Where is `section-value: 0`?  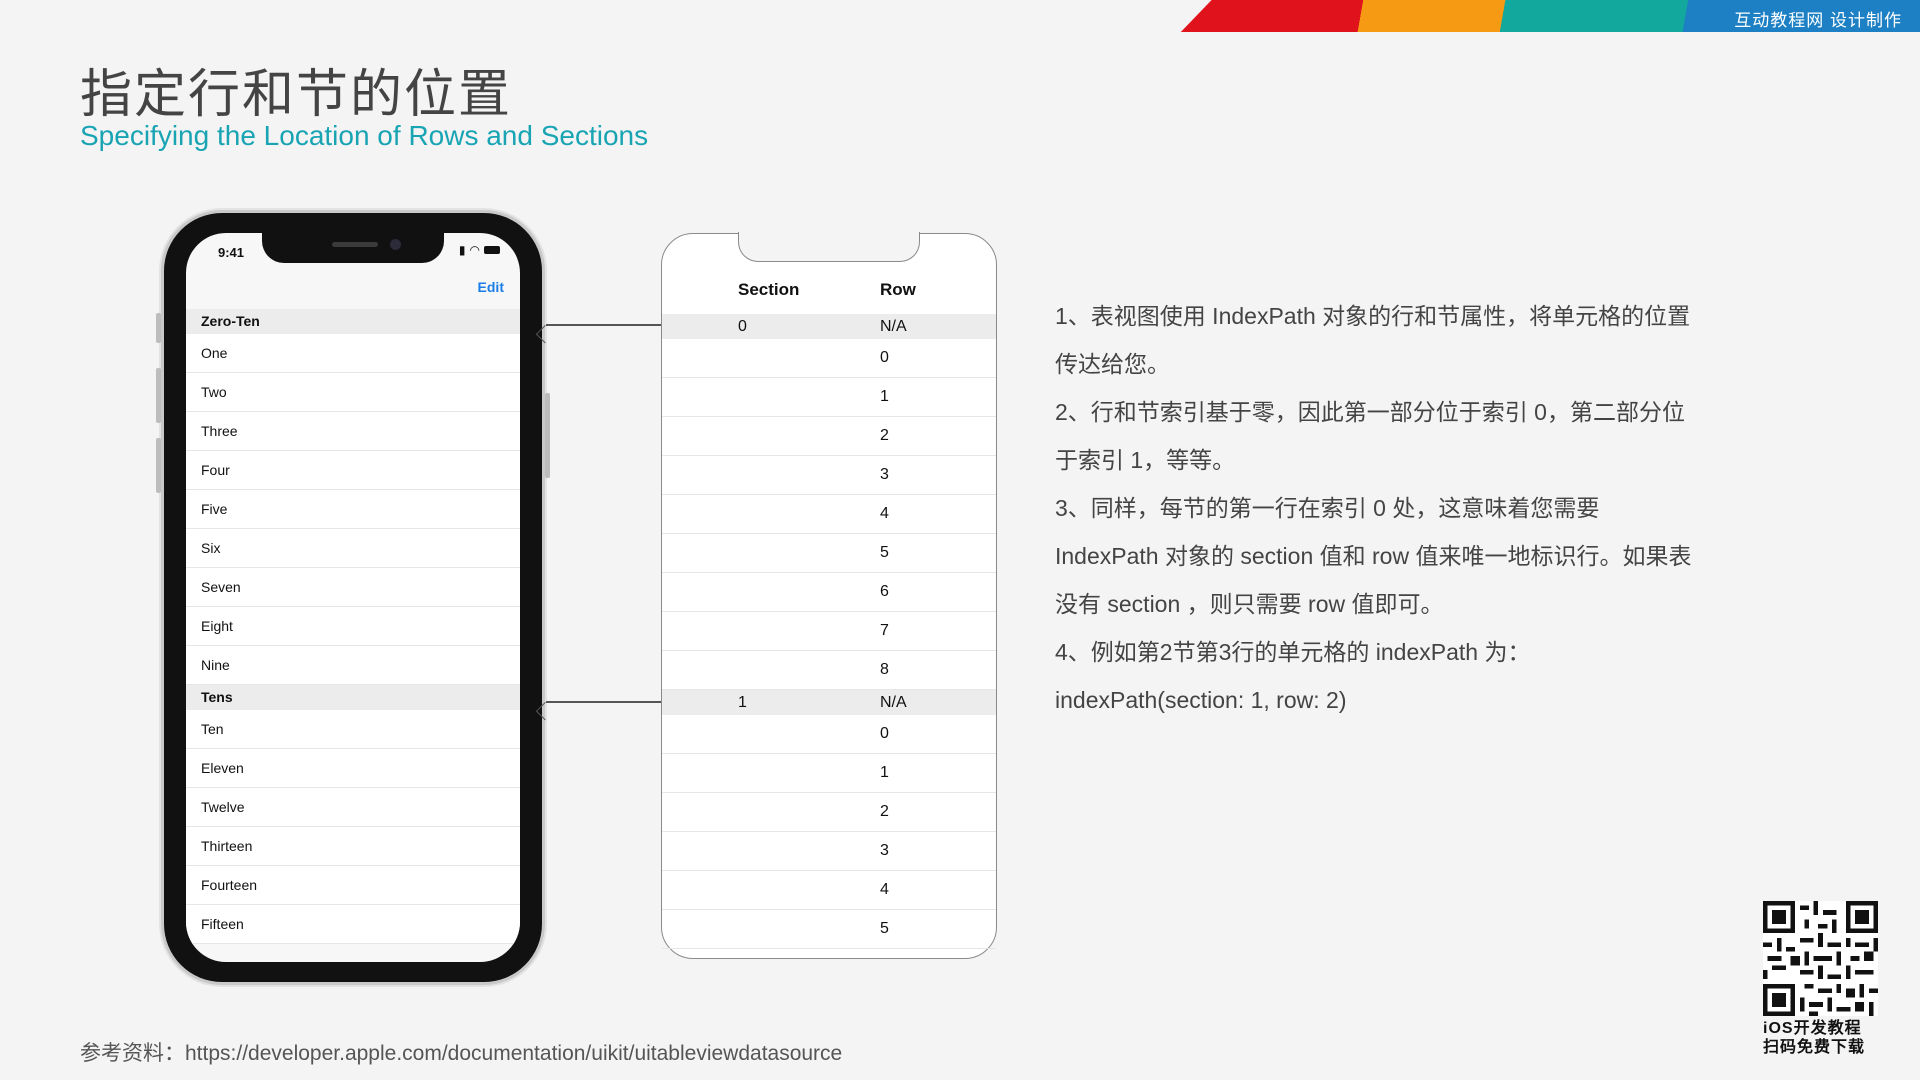
section-value: 0 is located at coordinates (742, 326).